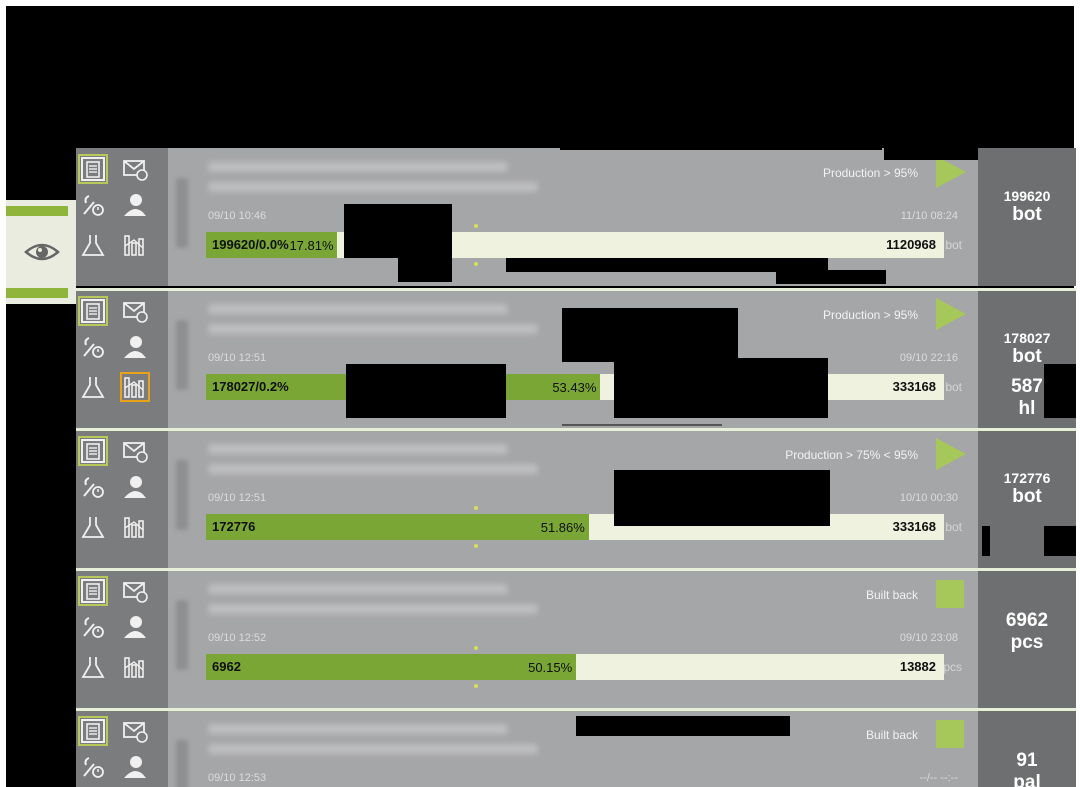 This screenshot has height=787, width=1080. I want to click on window-border-top, so click(540, 3).